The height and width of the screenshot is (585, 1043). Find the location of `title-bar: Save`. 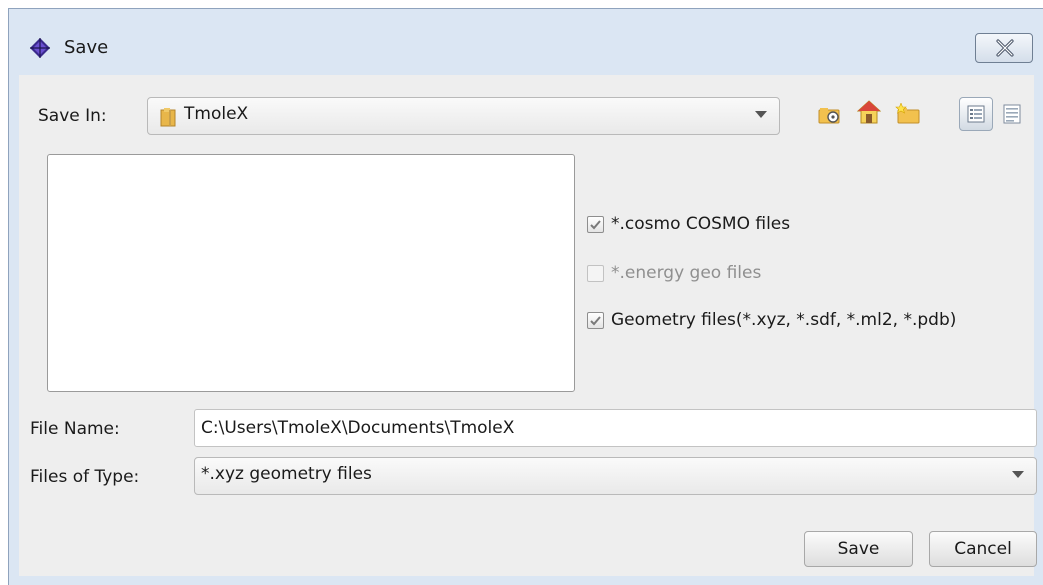

title-bar: Save is located at coordinates (526, 41).